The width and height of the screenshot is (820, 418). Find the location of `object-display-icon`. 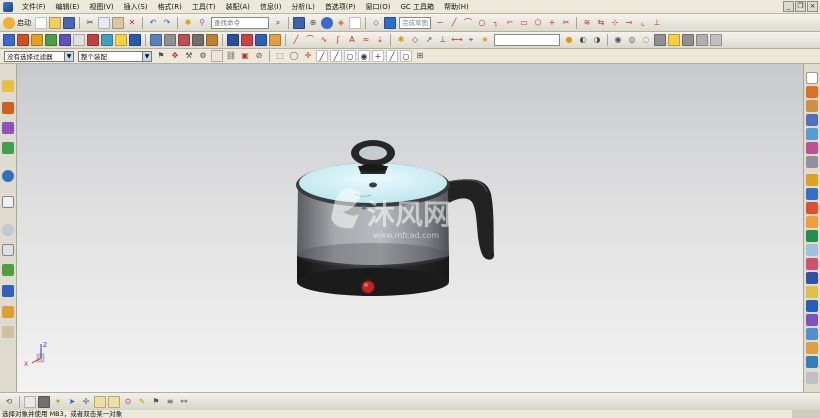

object-display-icon is located at coordinates (100, 401).